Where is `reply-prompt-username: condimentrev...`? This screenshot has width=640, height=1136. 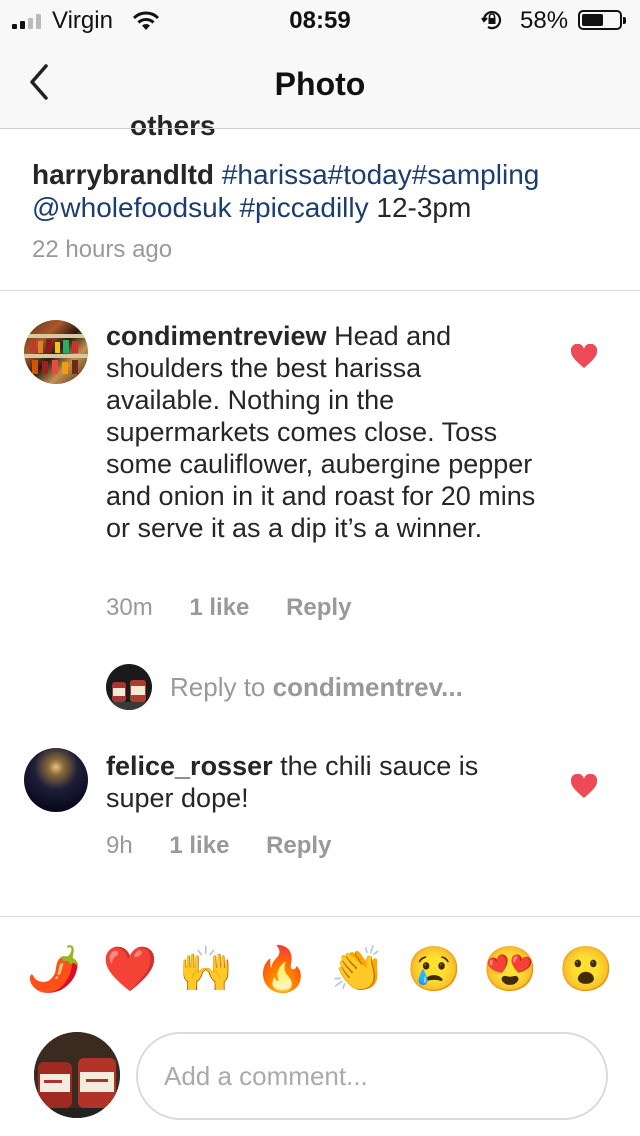 reply-prompt-username: condimentrev... is located at coordinates (367, 687).